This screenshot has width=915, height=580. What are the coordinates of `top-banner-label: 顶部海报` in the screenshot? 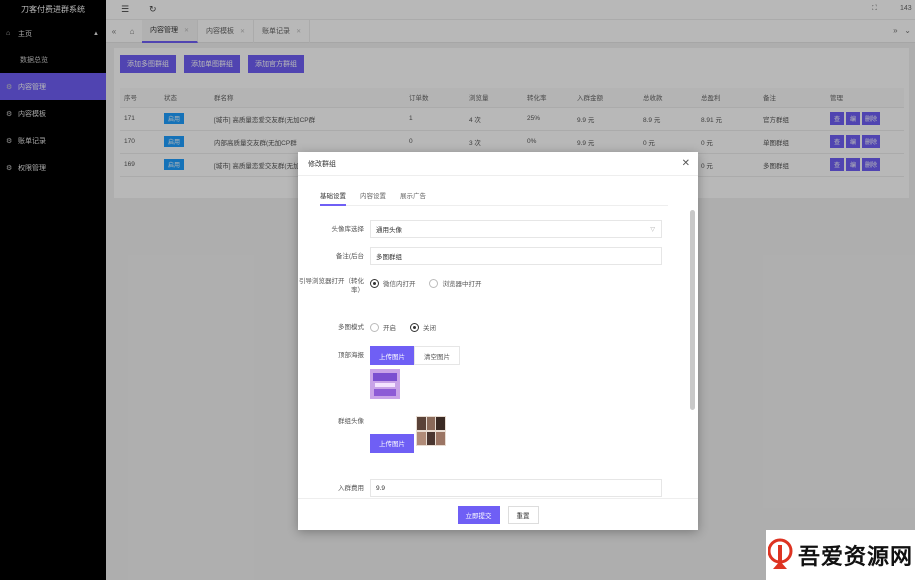 It's located at (351, 355).